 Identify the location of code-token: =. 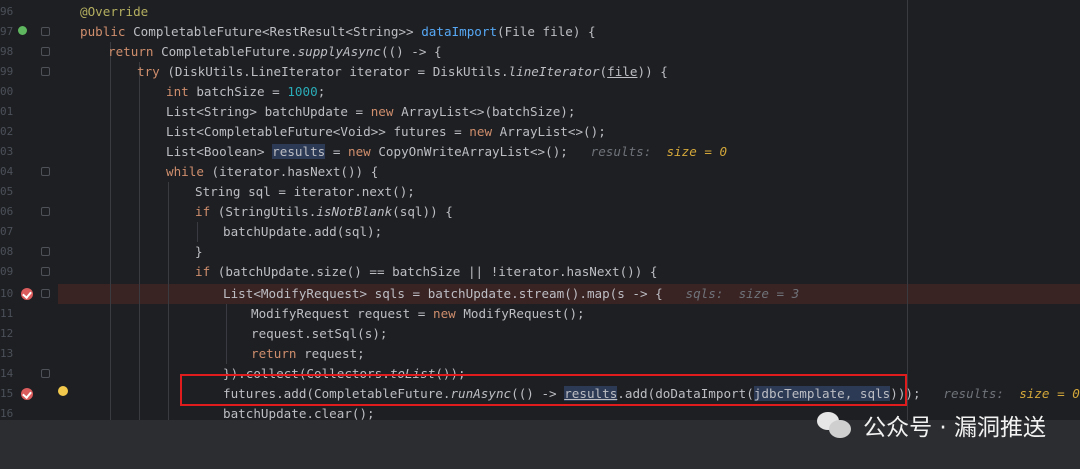
(336, 151).